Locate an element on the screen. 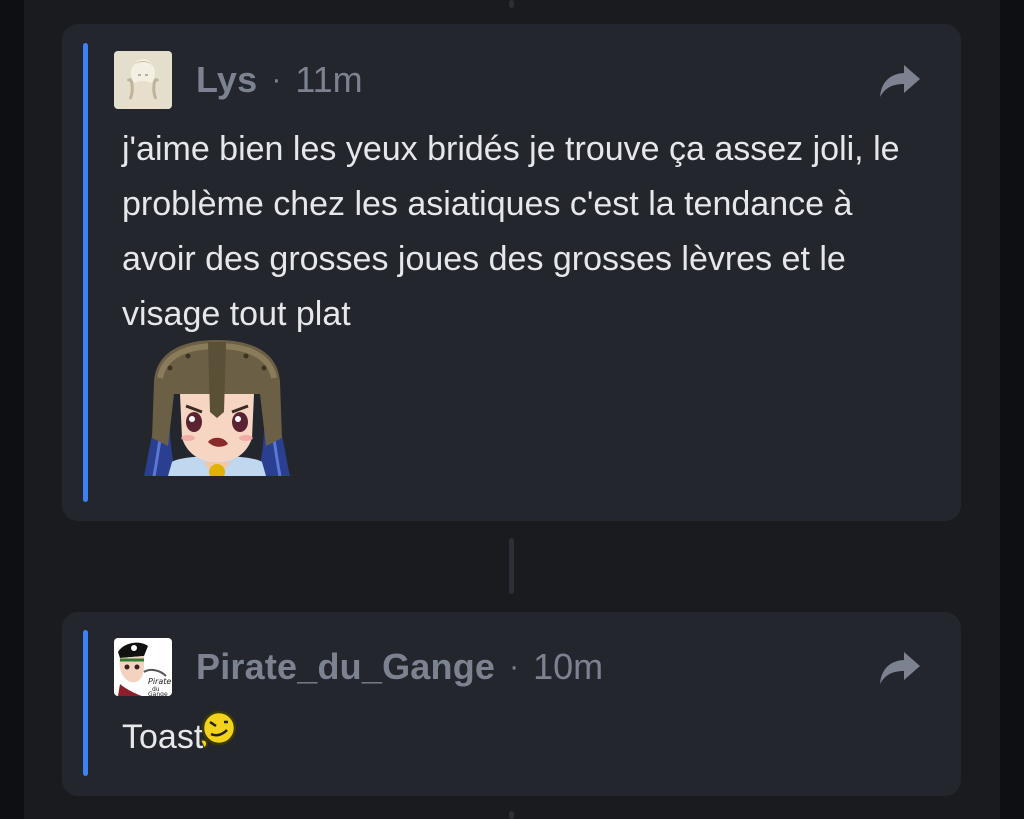 The width and height of the screenshot is (1024, 819). thread-connector-middle is located at coordinates (511, 566).